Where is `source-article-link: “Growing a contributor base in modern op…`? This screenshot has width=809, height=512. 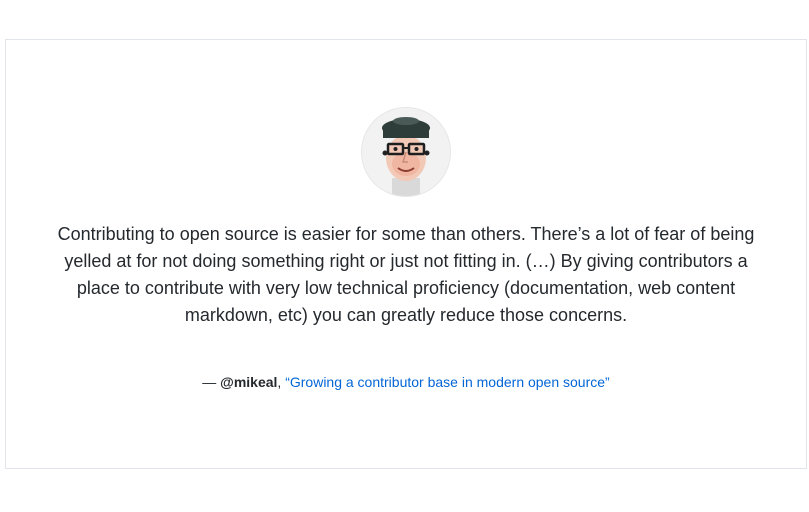 source-article-link: “Growing a contributor base in modern op… is located at coordinates (447, 382).